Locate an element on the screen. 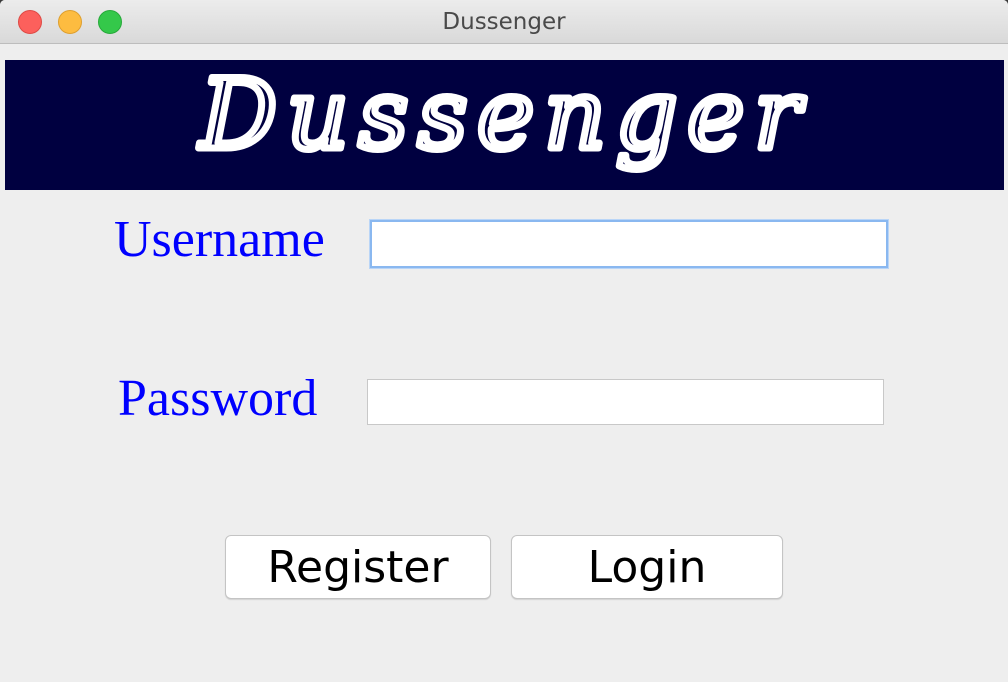 The width and height of the screenshot is (1008, 682). window-title: Dussenger is located at coordinates (504, 22).